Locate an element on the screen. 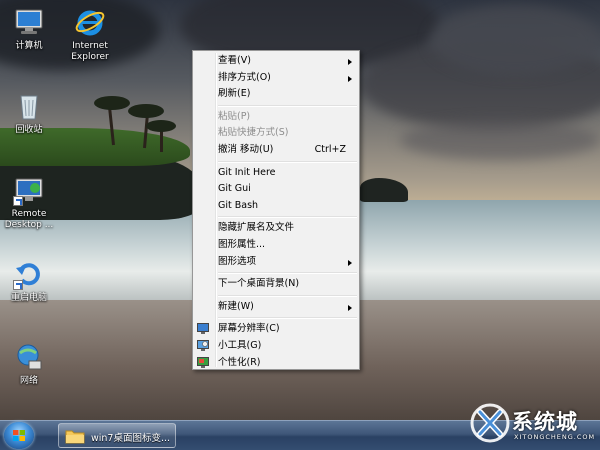  desktop-icon-computer: 计算机 is located at coordinates (29, 29).